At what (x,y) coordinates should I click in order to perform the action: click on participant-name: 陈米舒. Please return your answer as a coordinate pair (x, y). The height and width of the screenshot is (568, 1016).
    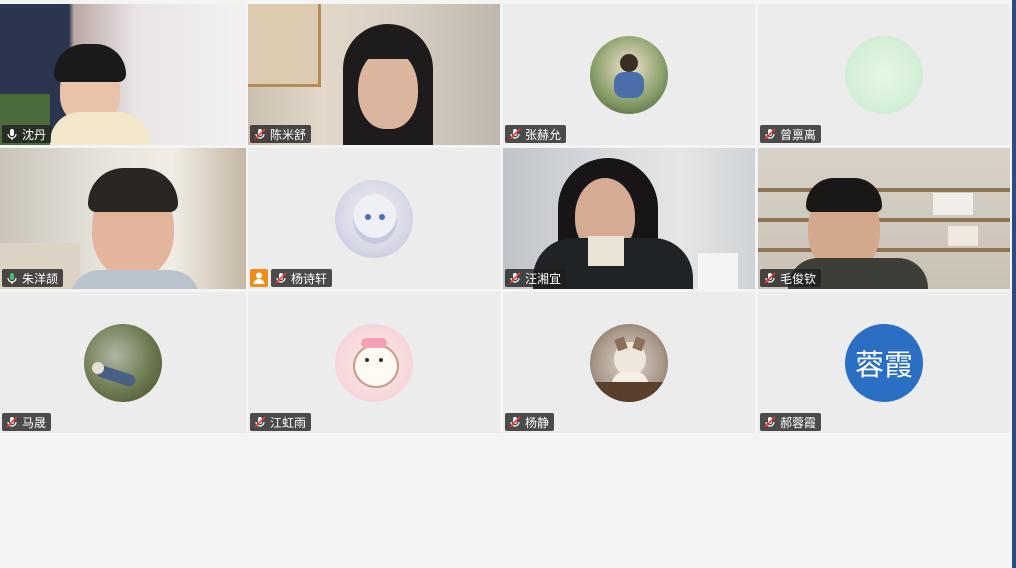
    Looking at the image, I should click on (288, 134).